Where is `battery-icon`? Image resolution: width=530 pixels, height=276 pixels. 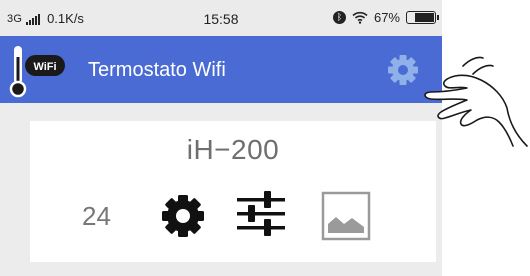
battery-icon is located at coordinates (422, 17).